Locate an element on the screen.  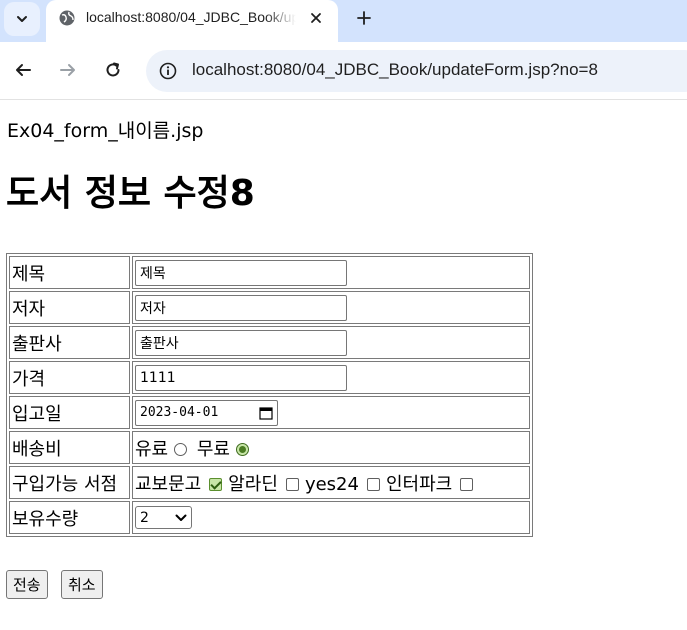
page-heading: 도서 정보 수정8 is located at coordinates (130, 193).